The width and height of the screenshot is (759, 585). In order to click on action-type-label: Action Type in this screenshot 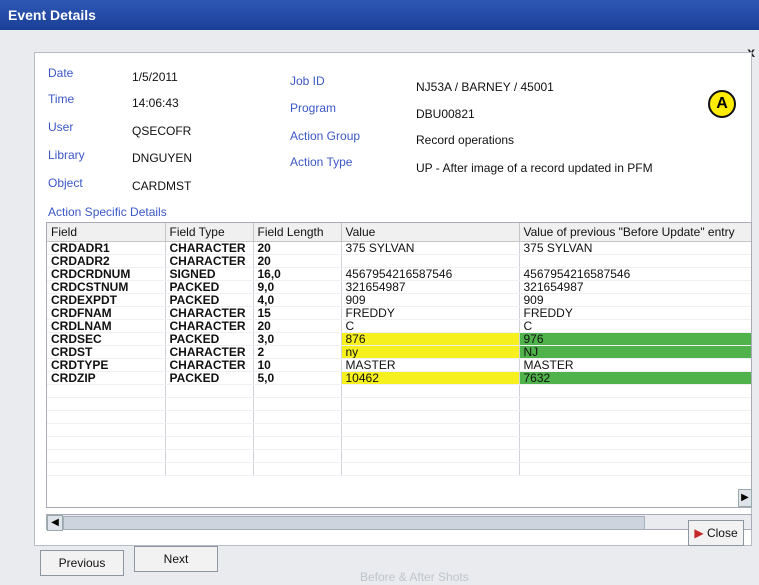, I will do `click(321, 162)`.